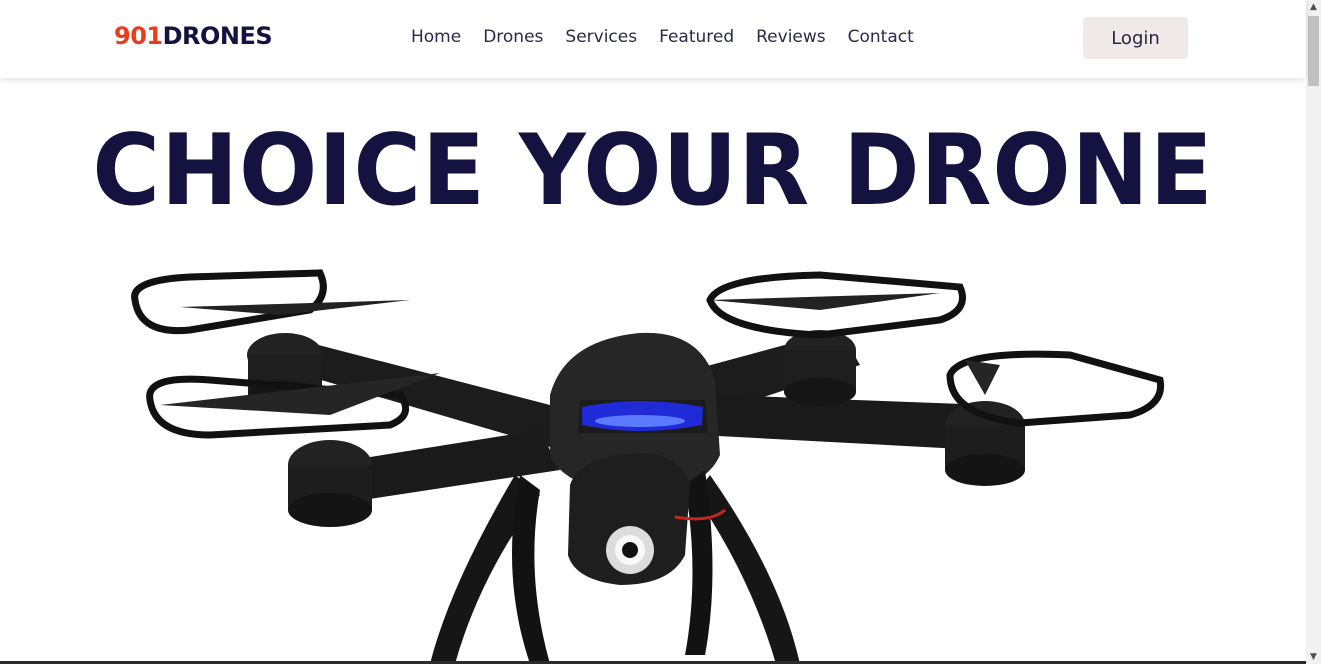  What do you see at coordinates (653, 171) in the screenshot?
I see `hero-title: CHOICE YOUR DRONE` at bounding box center [653, 171].